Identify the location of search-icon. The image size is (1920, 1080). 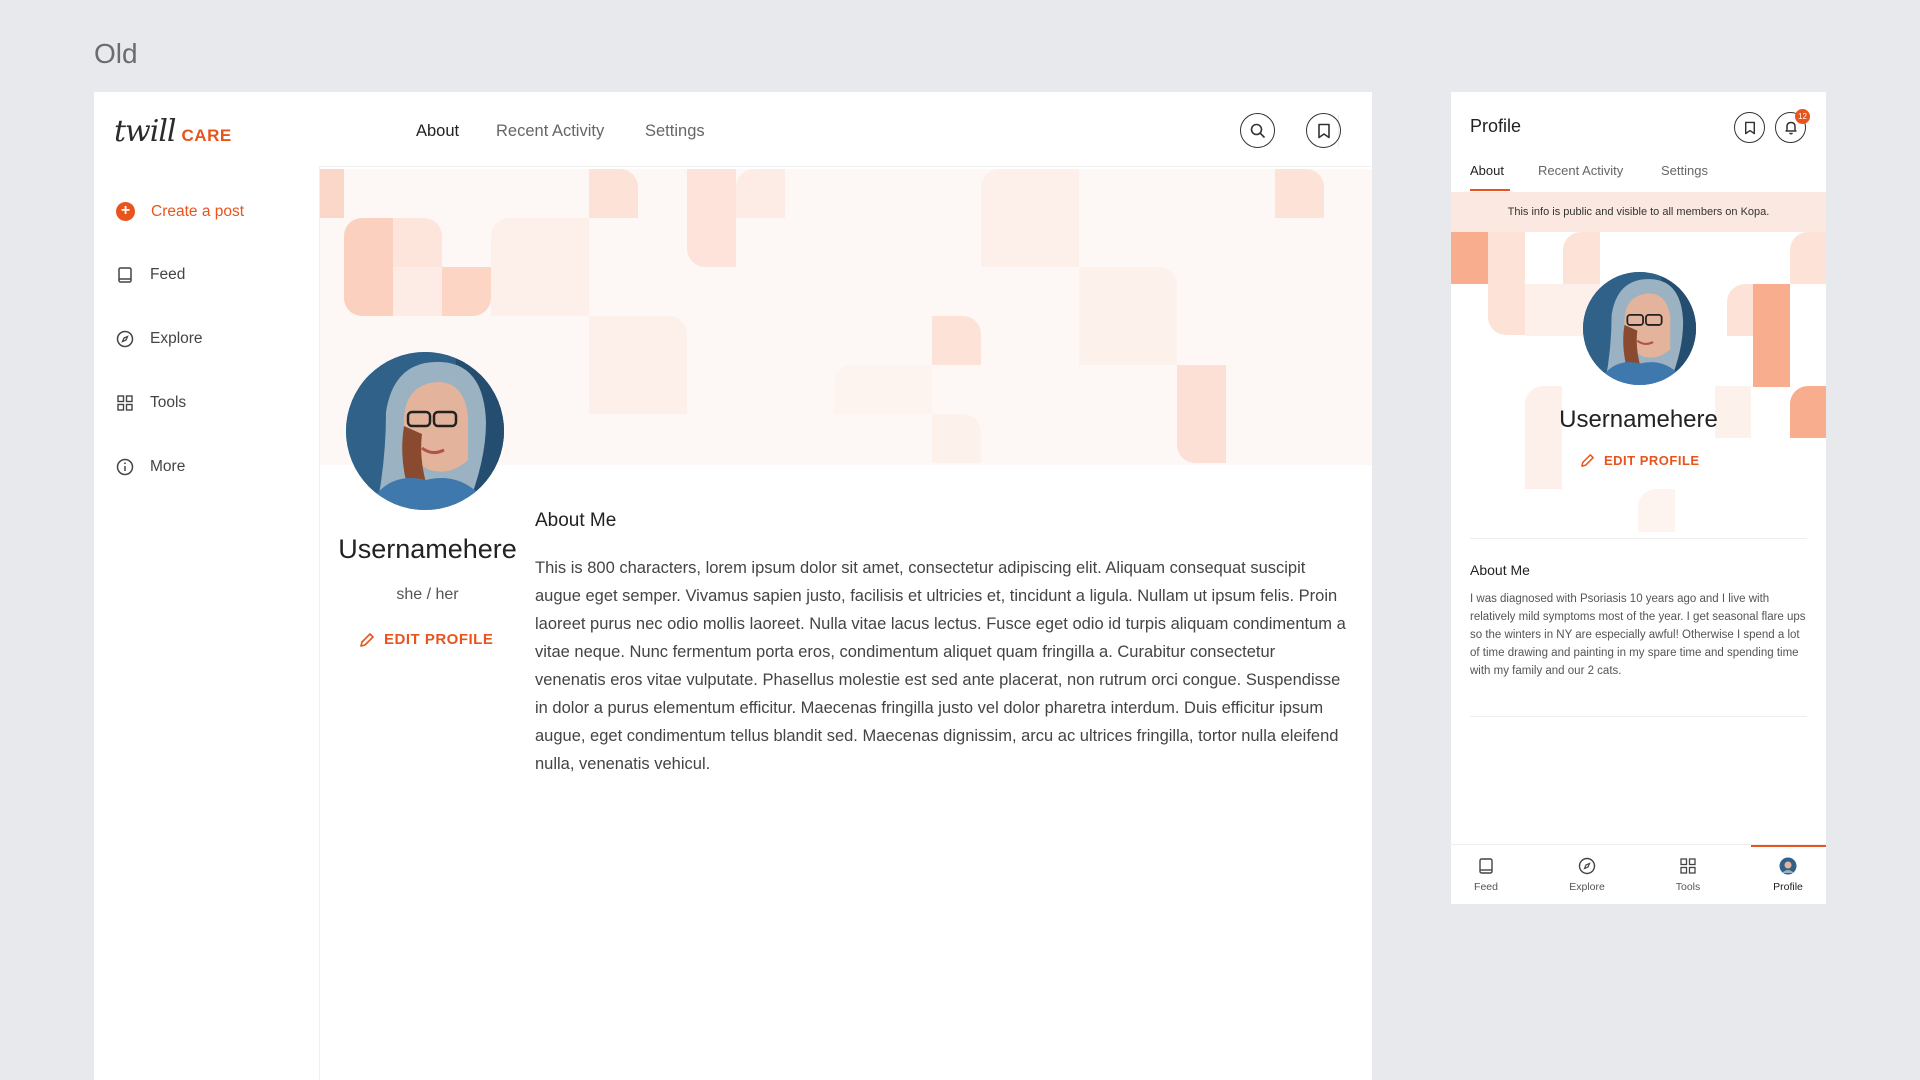
(1257, 130).